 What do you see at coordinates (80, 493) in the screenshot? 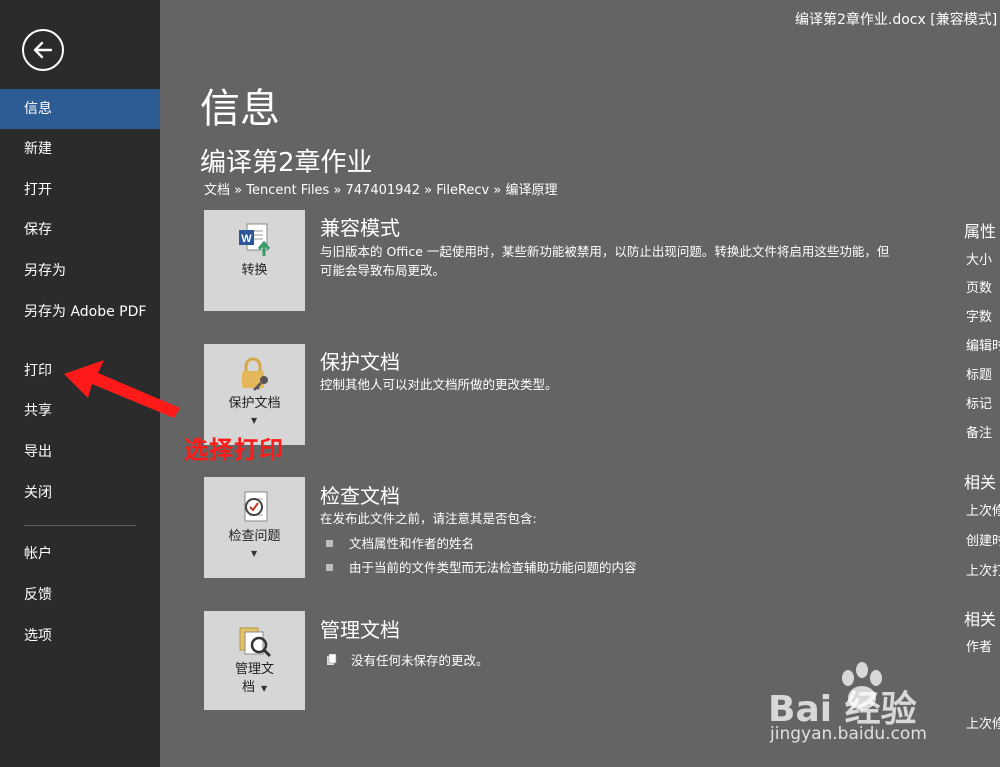
I see `nav-close: 关闭` at bounding box center [80, 493].